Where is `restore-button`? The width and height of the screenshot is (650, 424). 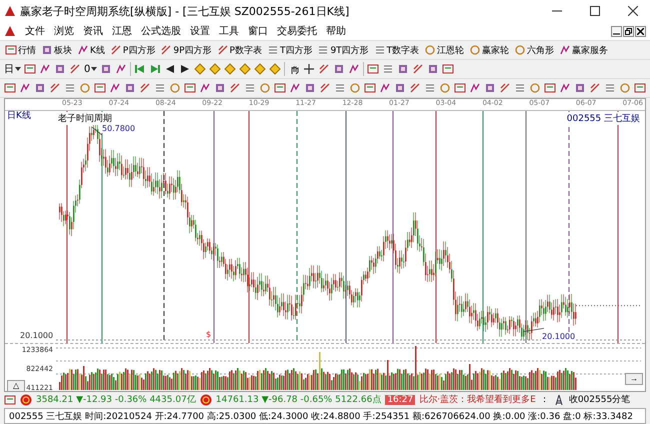
restore-button is located at coordinates (628, 31).